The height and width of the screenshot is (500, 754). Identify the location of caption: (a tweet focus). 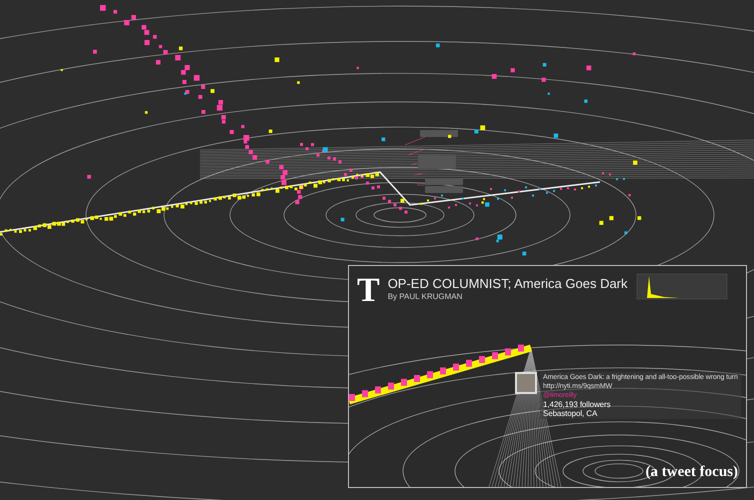
(692, 472).